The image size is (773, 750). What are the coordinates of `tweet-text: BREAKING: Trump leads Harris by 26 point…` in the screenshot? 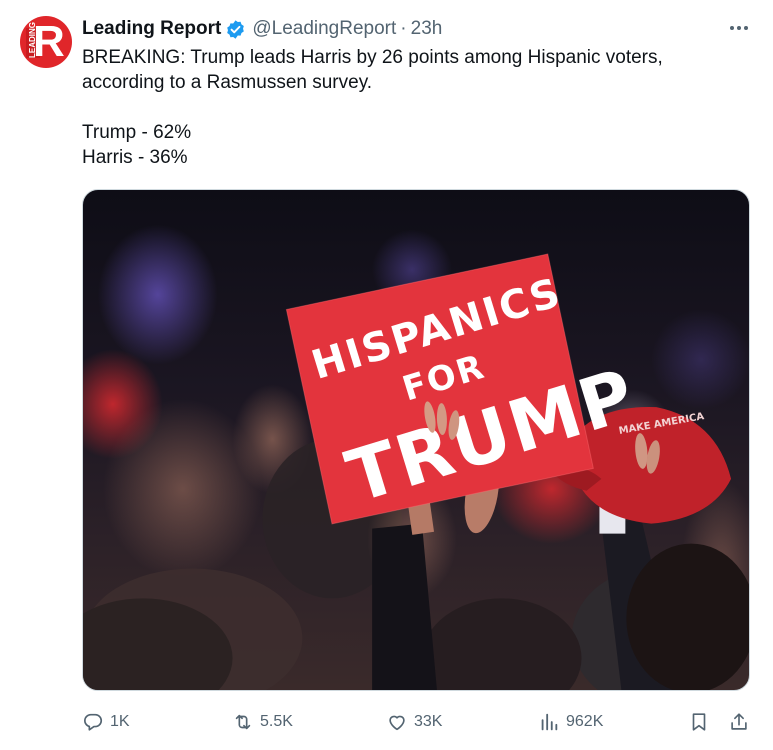 It's located at (412, 107).